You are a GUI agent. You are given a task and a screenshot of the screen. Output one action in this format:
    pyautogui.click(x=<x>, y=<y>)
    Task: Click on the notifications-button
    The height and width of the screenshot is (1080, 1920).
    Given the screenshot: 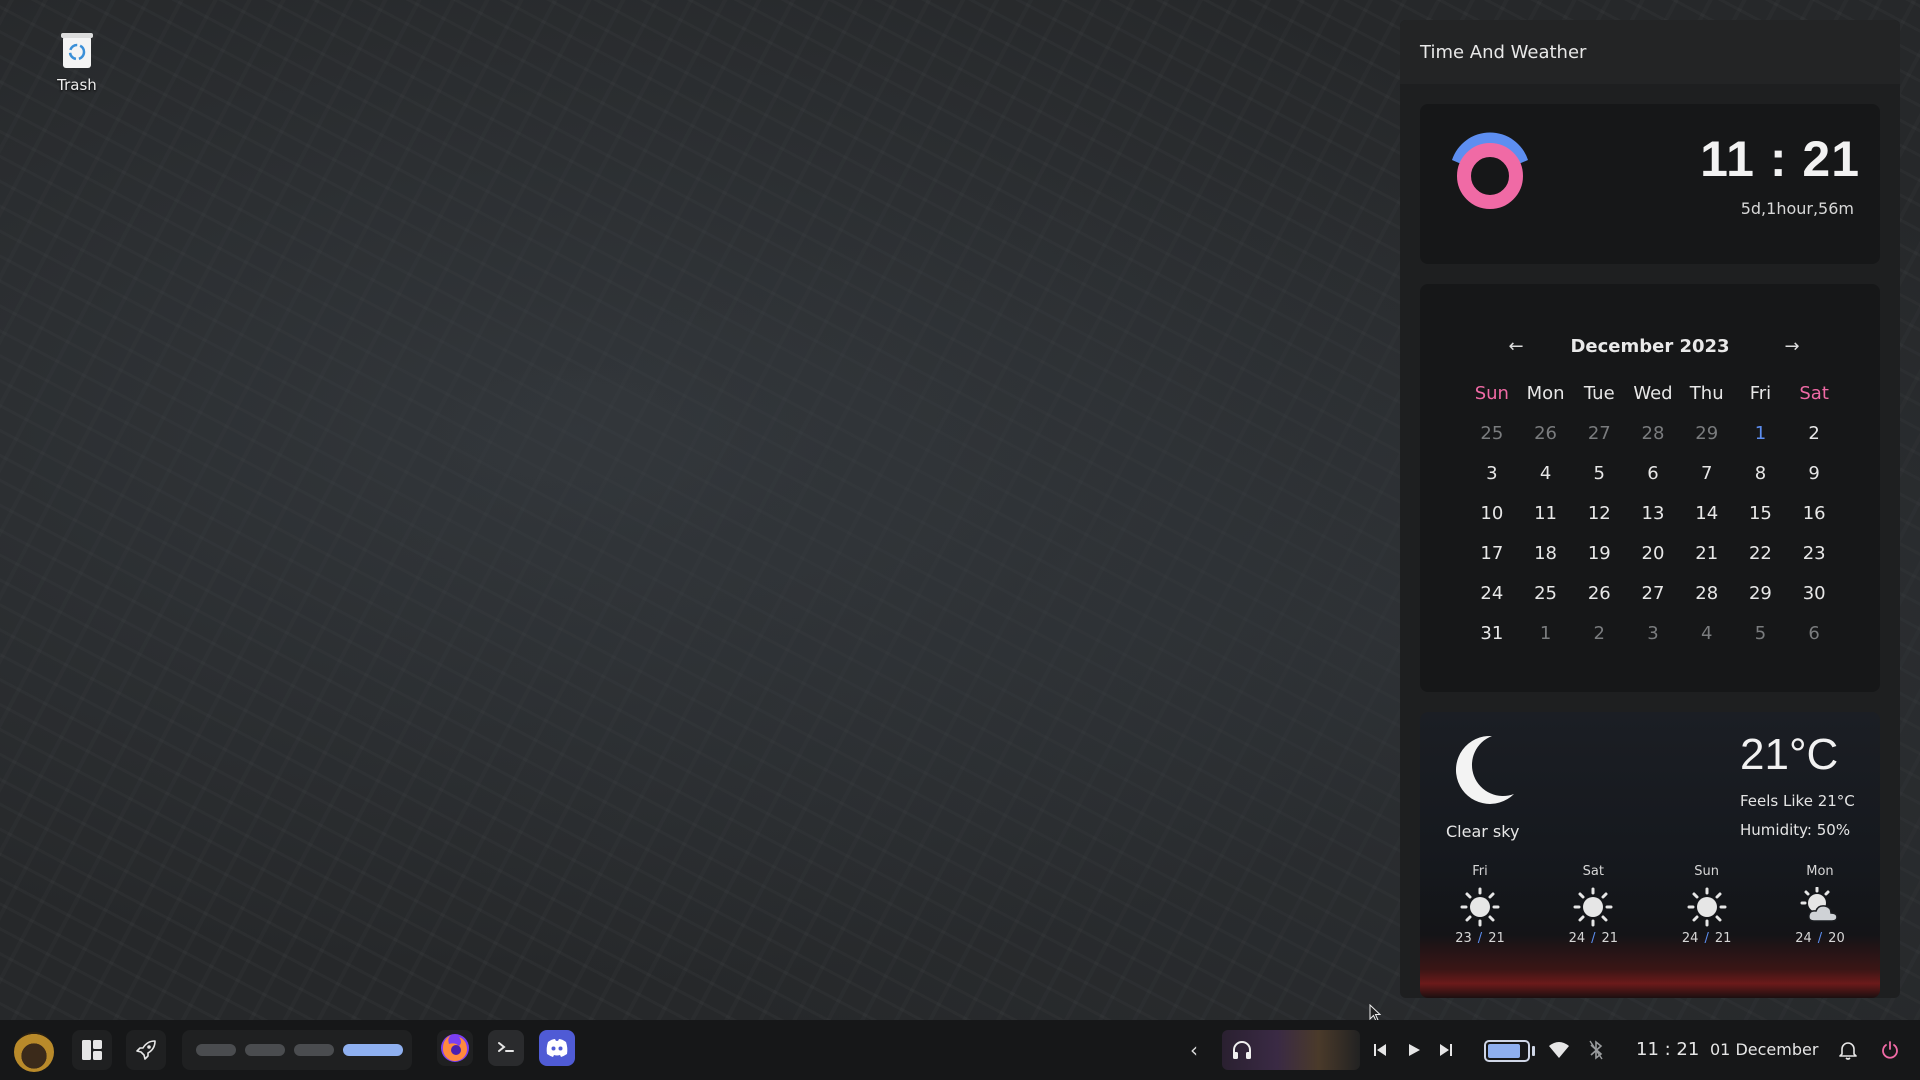 What is the action you would take?
    pyautogui.click(x=1848, y=1050)
    